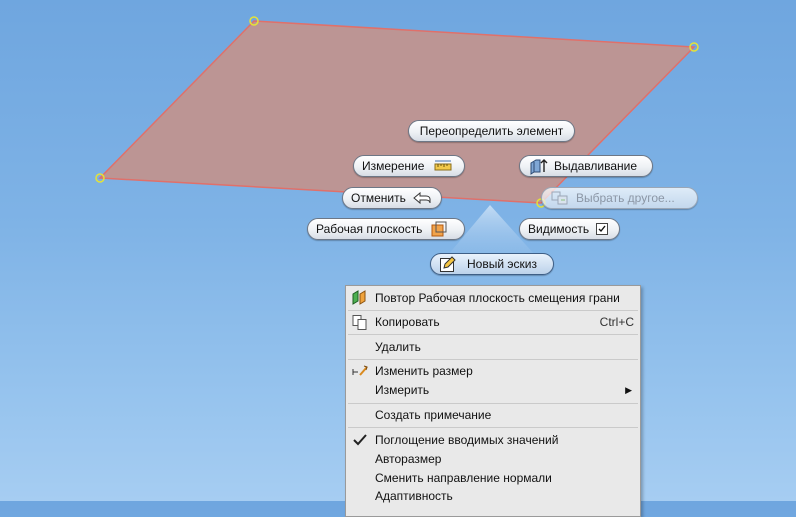 This screenshot has width=796, height=517. Describe the element at coordinates (408, 459) in the screenshot. I see `menu-item-label: Авторазмер` at that location.